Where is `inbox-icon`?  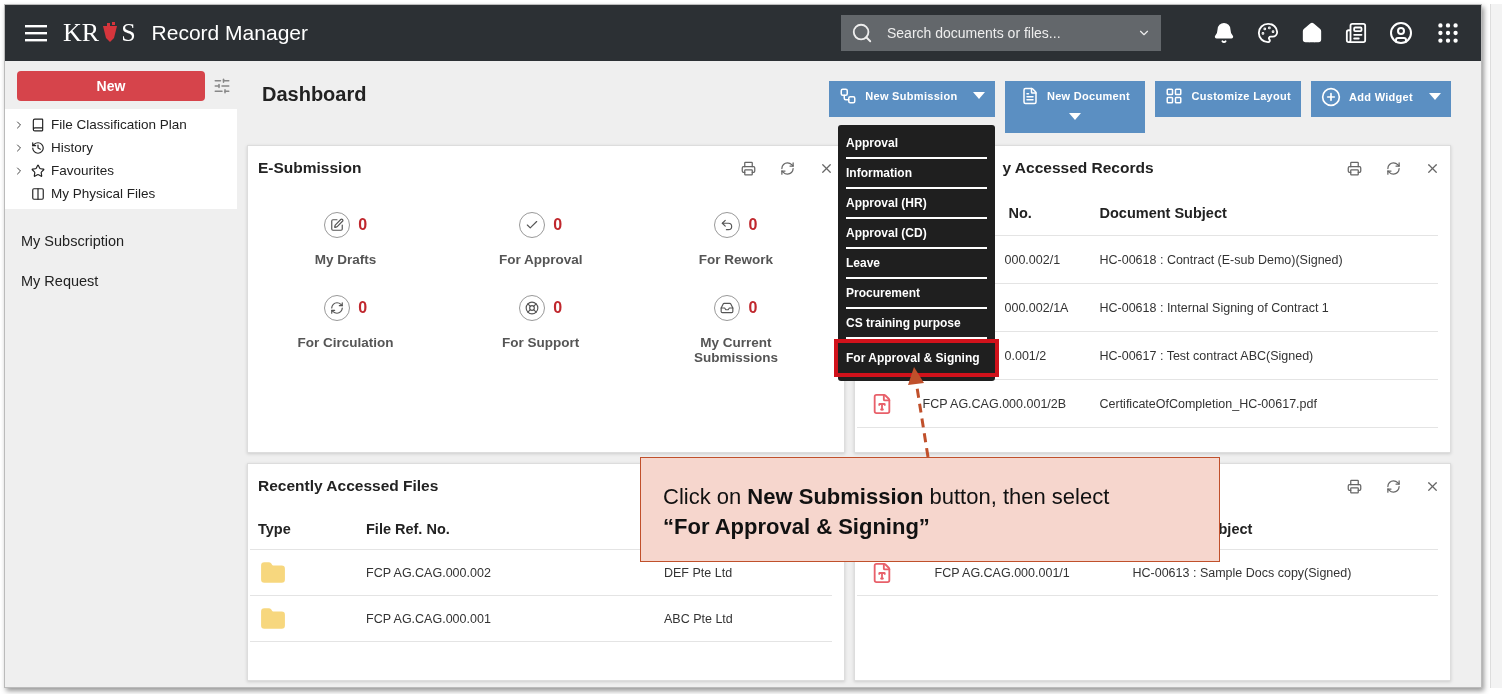
inbox-icon is located at coordinates (727, 308).